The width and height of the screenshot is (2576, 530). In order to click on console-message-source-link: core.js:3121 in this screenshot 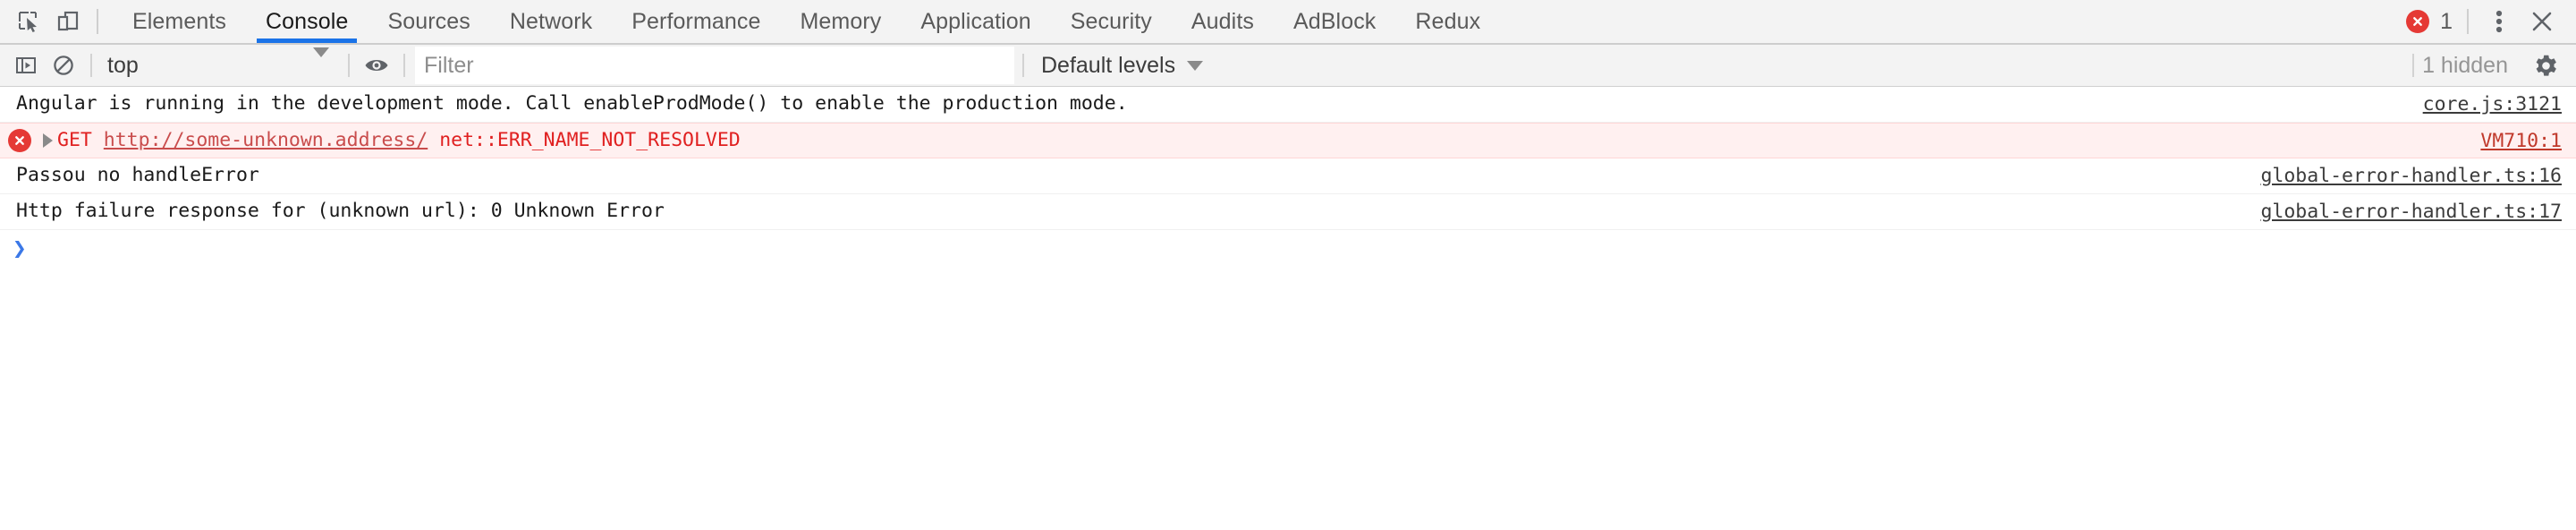, I will do `click(2499, 104)`.